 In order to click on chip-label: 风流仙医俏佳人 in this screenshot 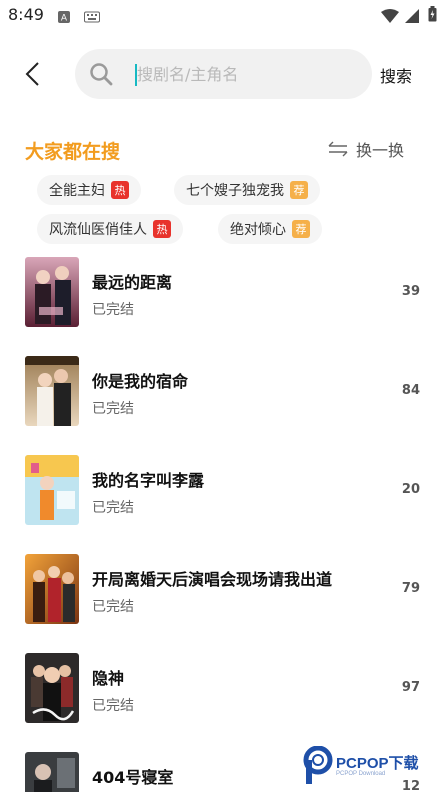, I will do `click(98, 230)`.